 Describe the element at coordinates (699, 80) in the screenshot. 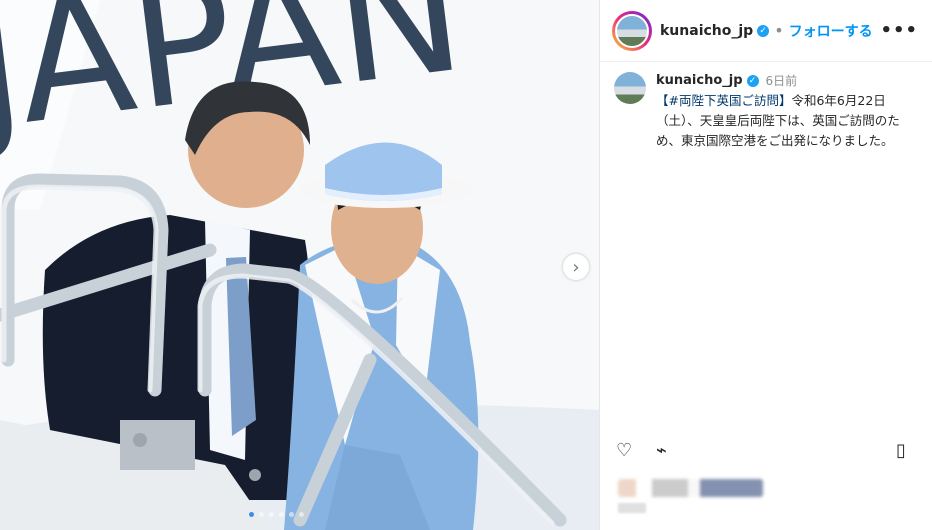

I see `caption-username: kunaicho_jp` at that location.